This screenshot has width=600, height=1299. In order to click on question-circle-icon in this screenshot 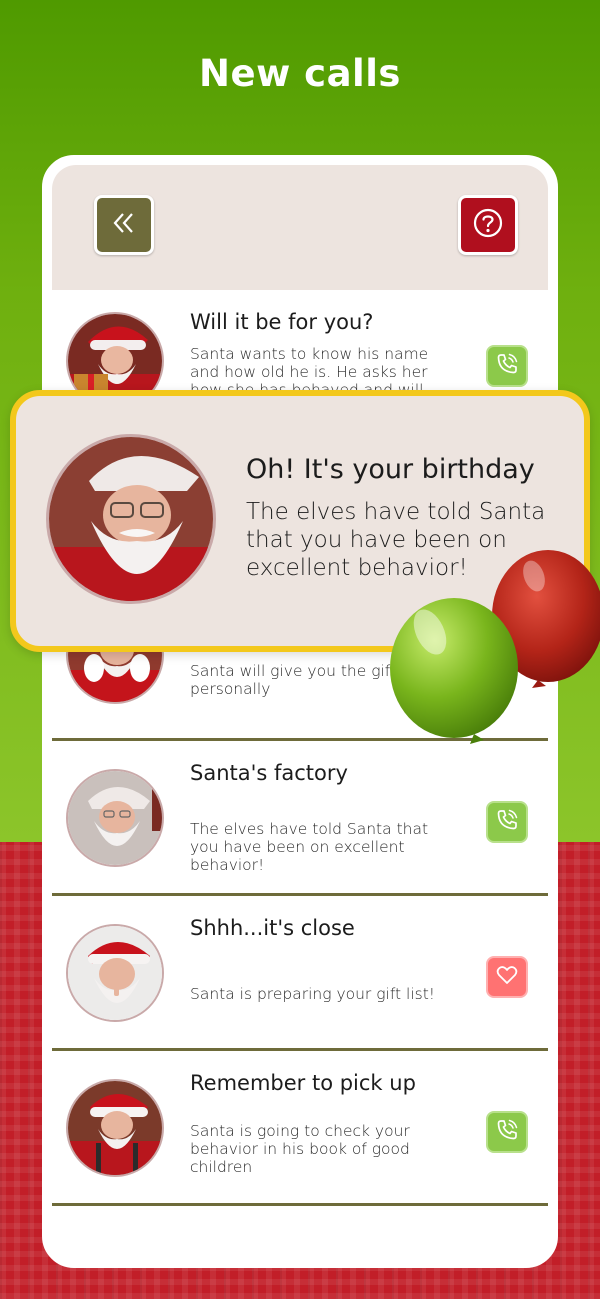, I will do `click(488, 225)`.